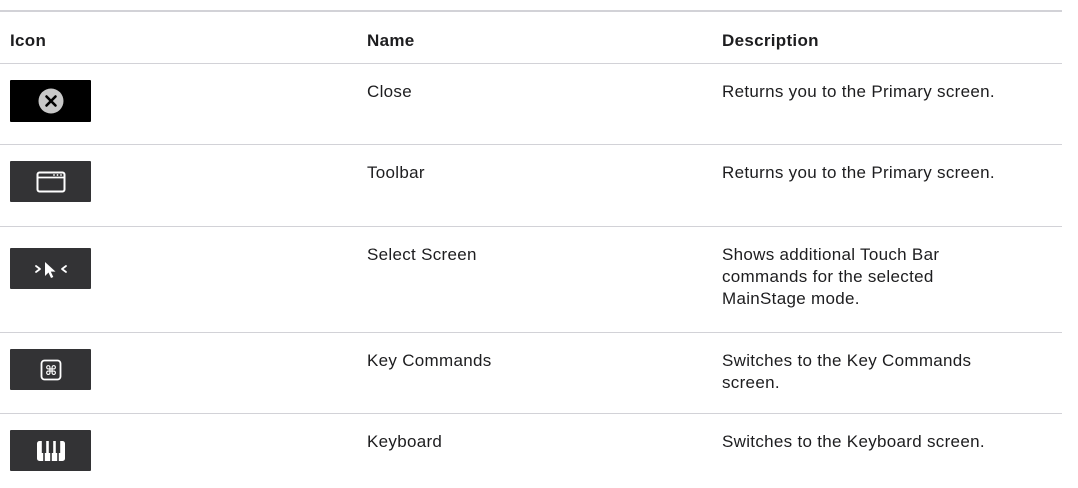 This screenshot has height=488, width=1078. I want to click on row-name: Key Commands, so click(429, 360).